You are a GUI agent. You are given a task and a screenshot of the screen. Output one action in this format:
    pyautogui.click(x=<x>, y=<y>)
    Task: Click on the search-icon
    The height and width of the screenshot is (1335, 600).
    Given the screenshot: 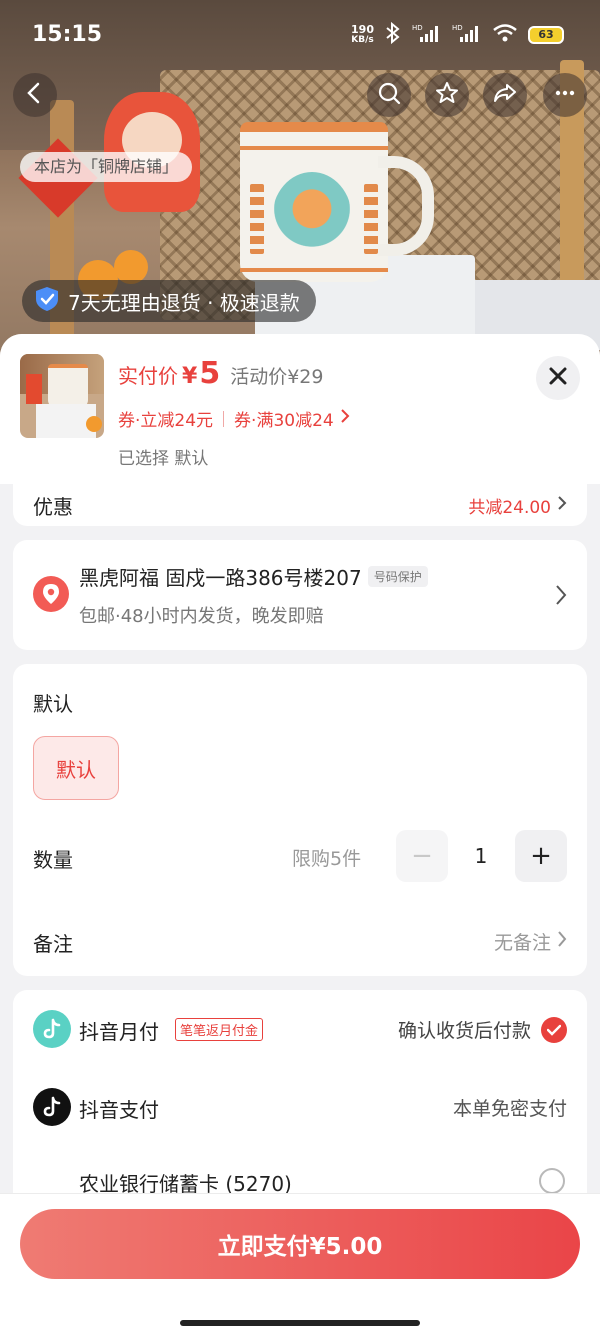 What is the action you would take?
    pyautogui.click(x=389, y=95)
    